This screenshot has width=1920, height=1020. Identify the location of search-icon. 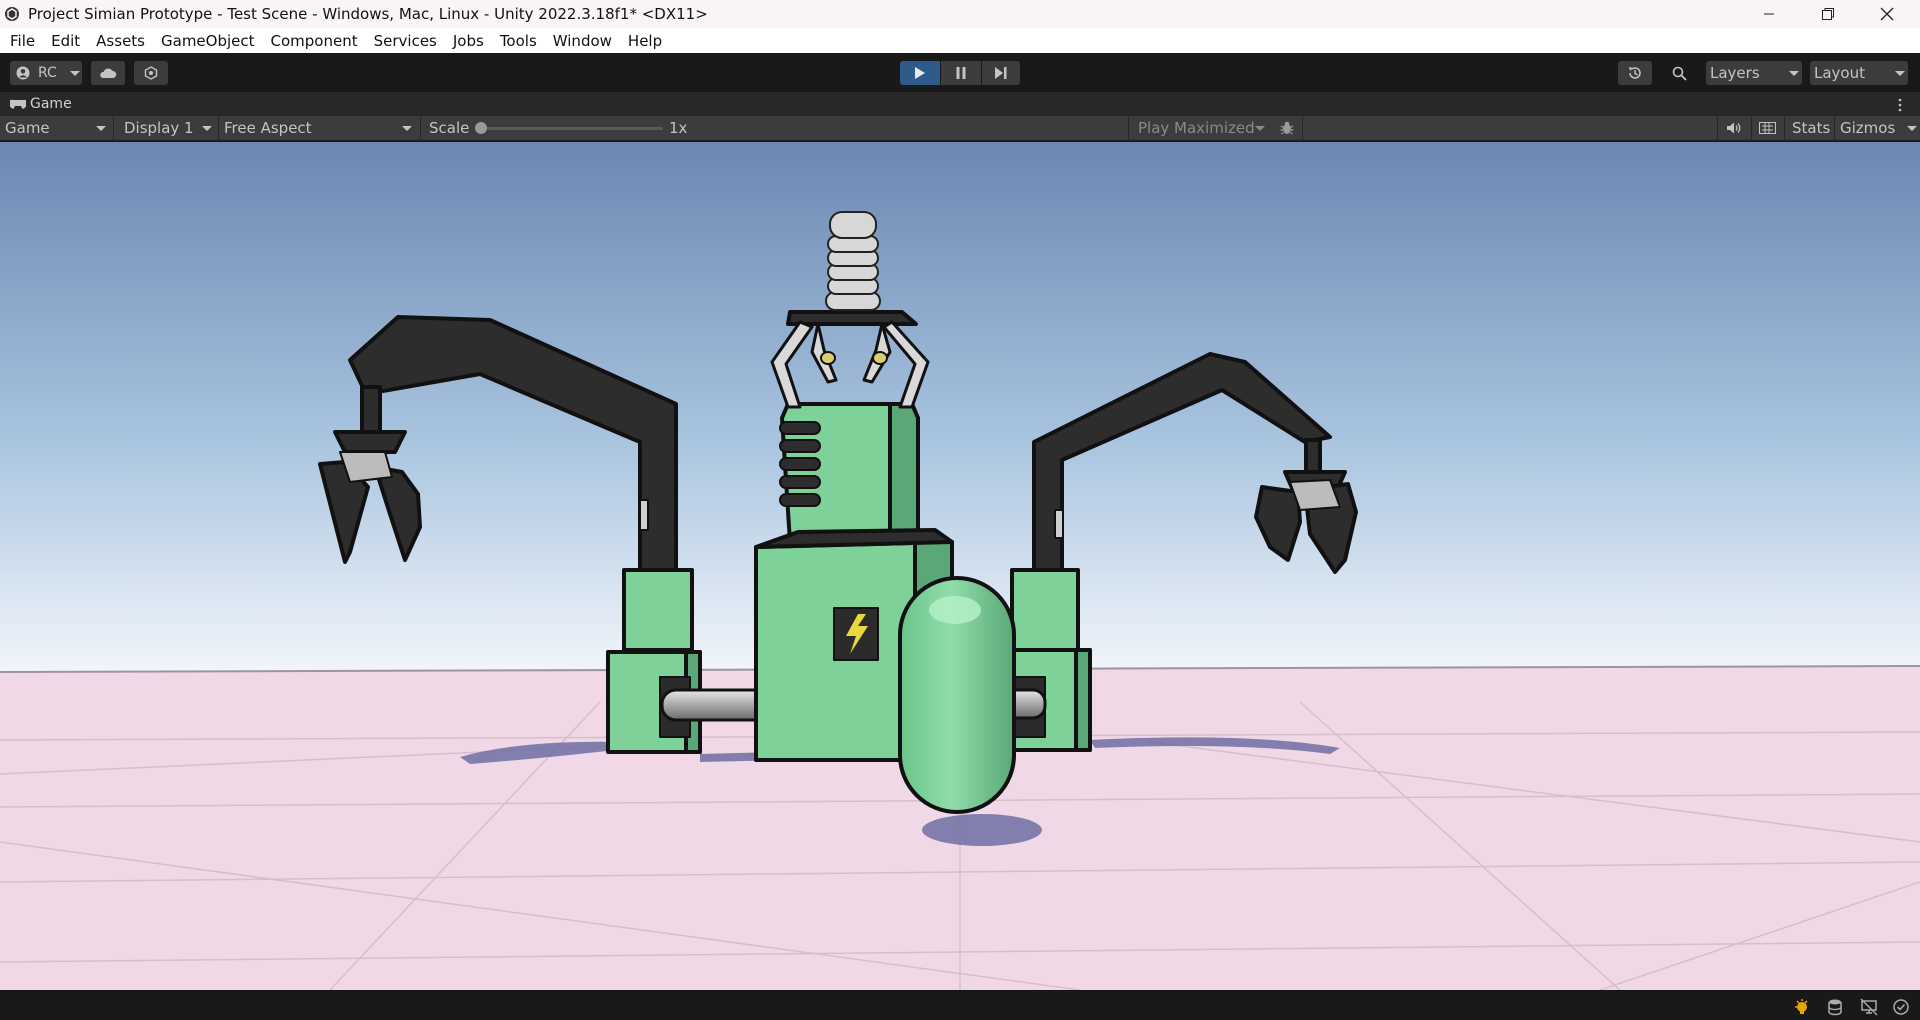
(1679, 73).